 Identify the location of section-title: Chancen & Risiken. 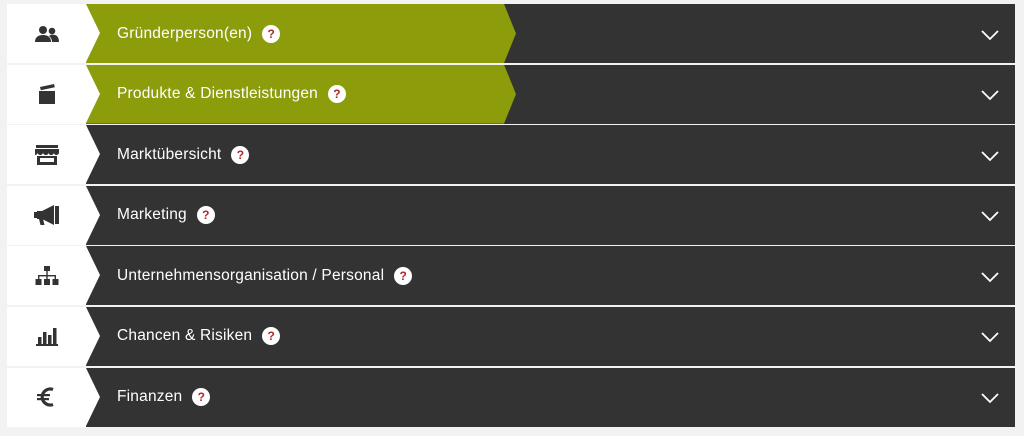
(185, 336).